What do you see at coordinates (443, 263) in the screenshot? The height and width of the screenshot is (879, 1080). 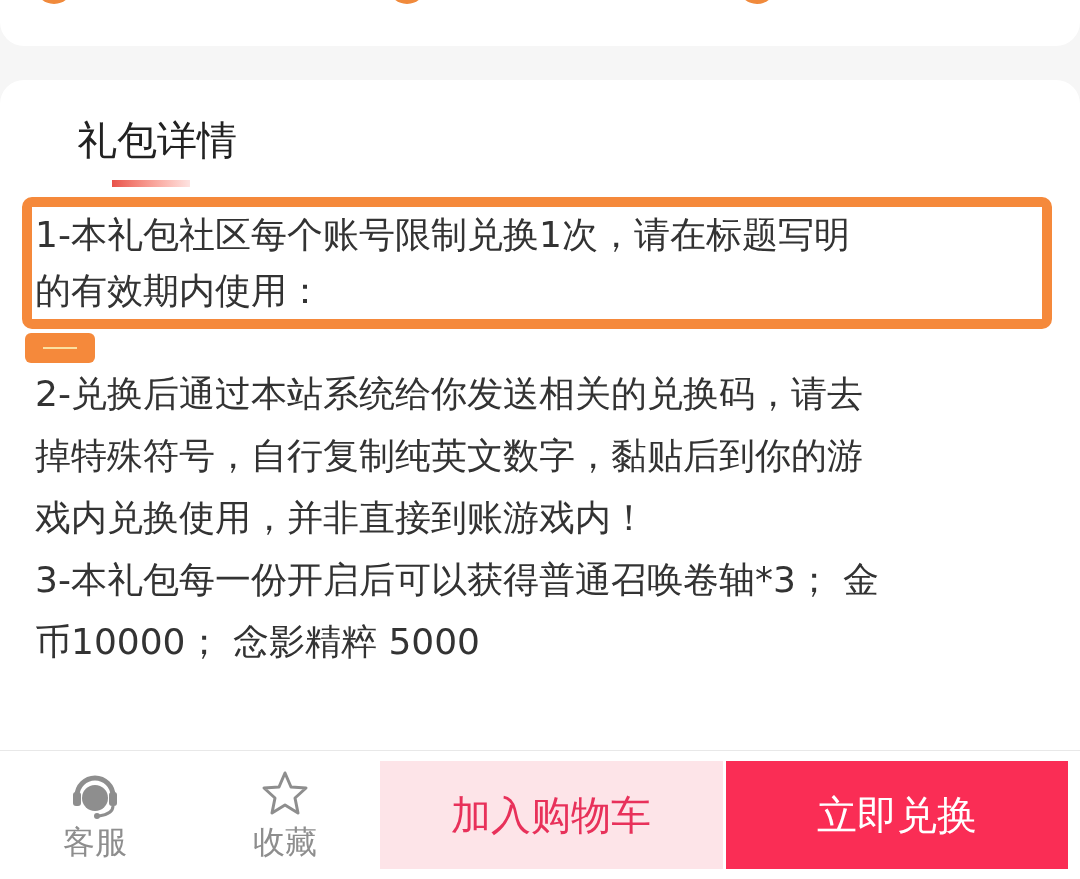 I see `detail-paragraph: 1-本礼包社区每个账号限制兑换1次，请在标题写明 的有效期内使用：` at bounding box center [443, 263].